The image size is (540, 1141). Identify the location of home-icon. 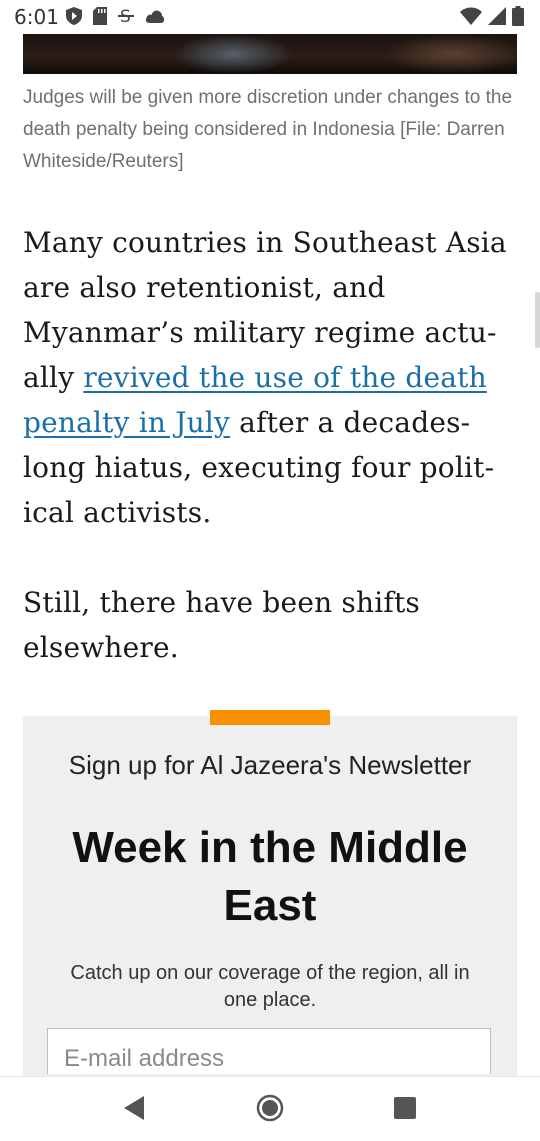
(270, 1110).